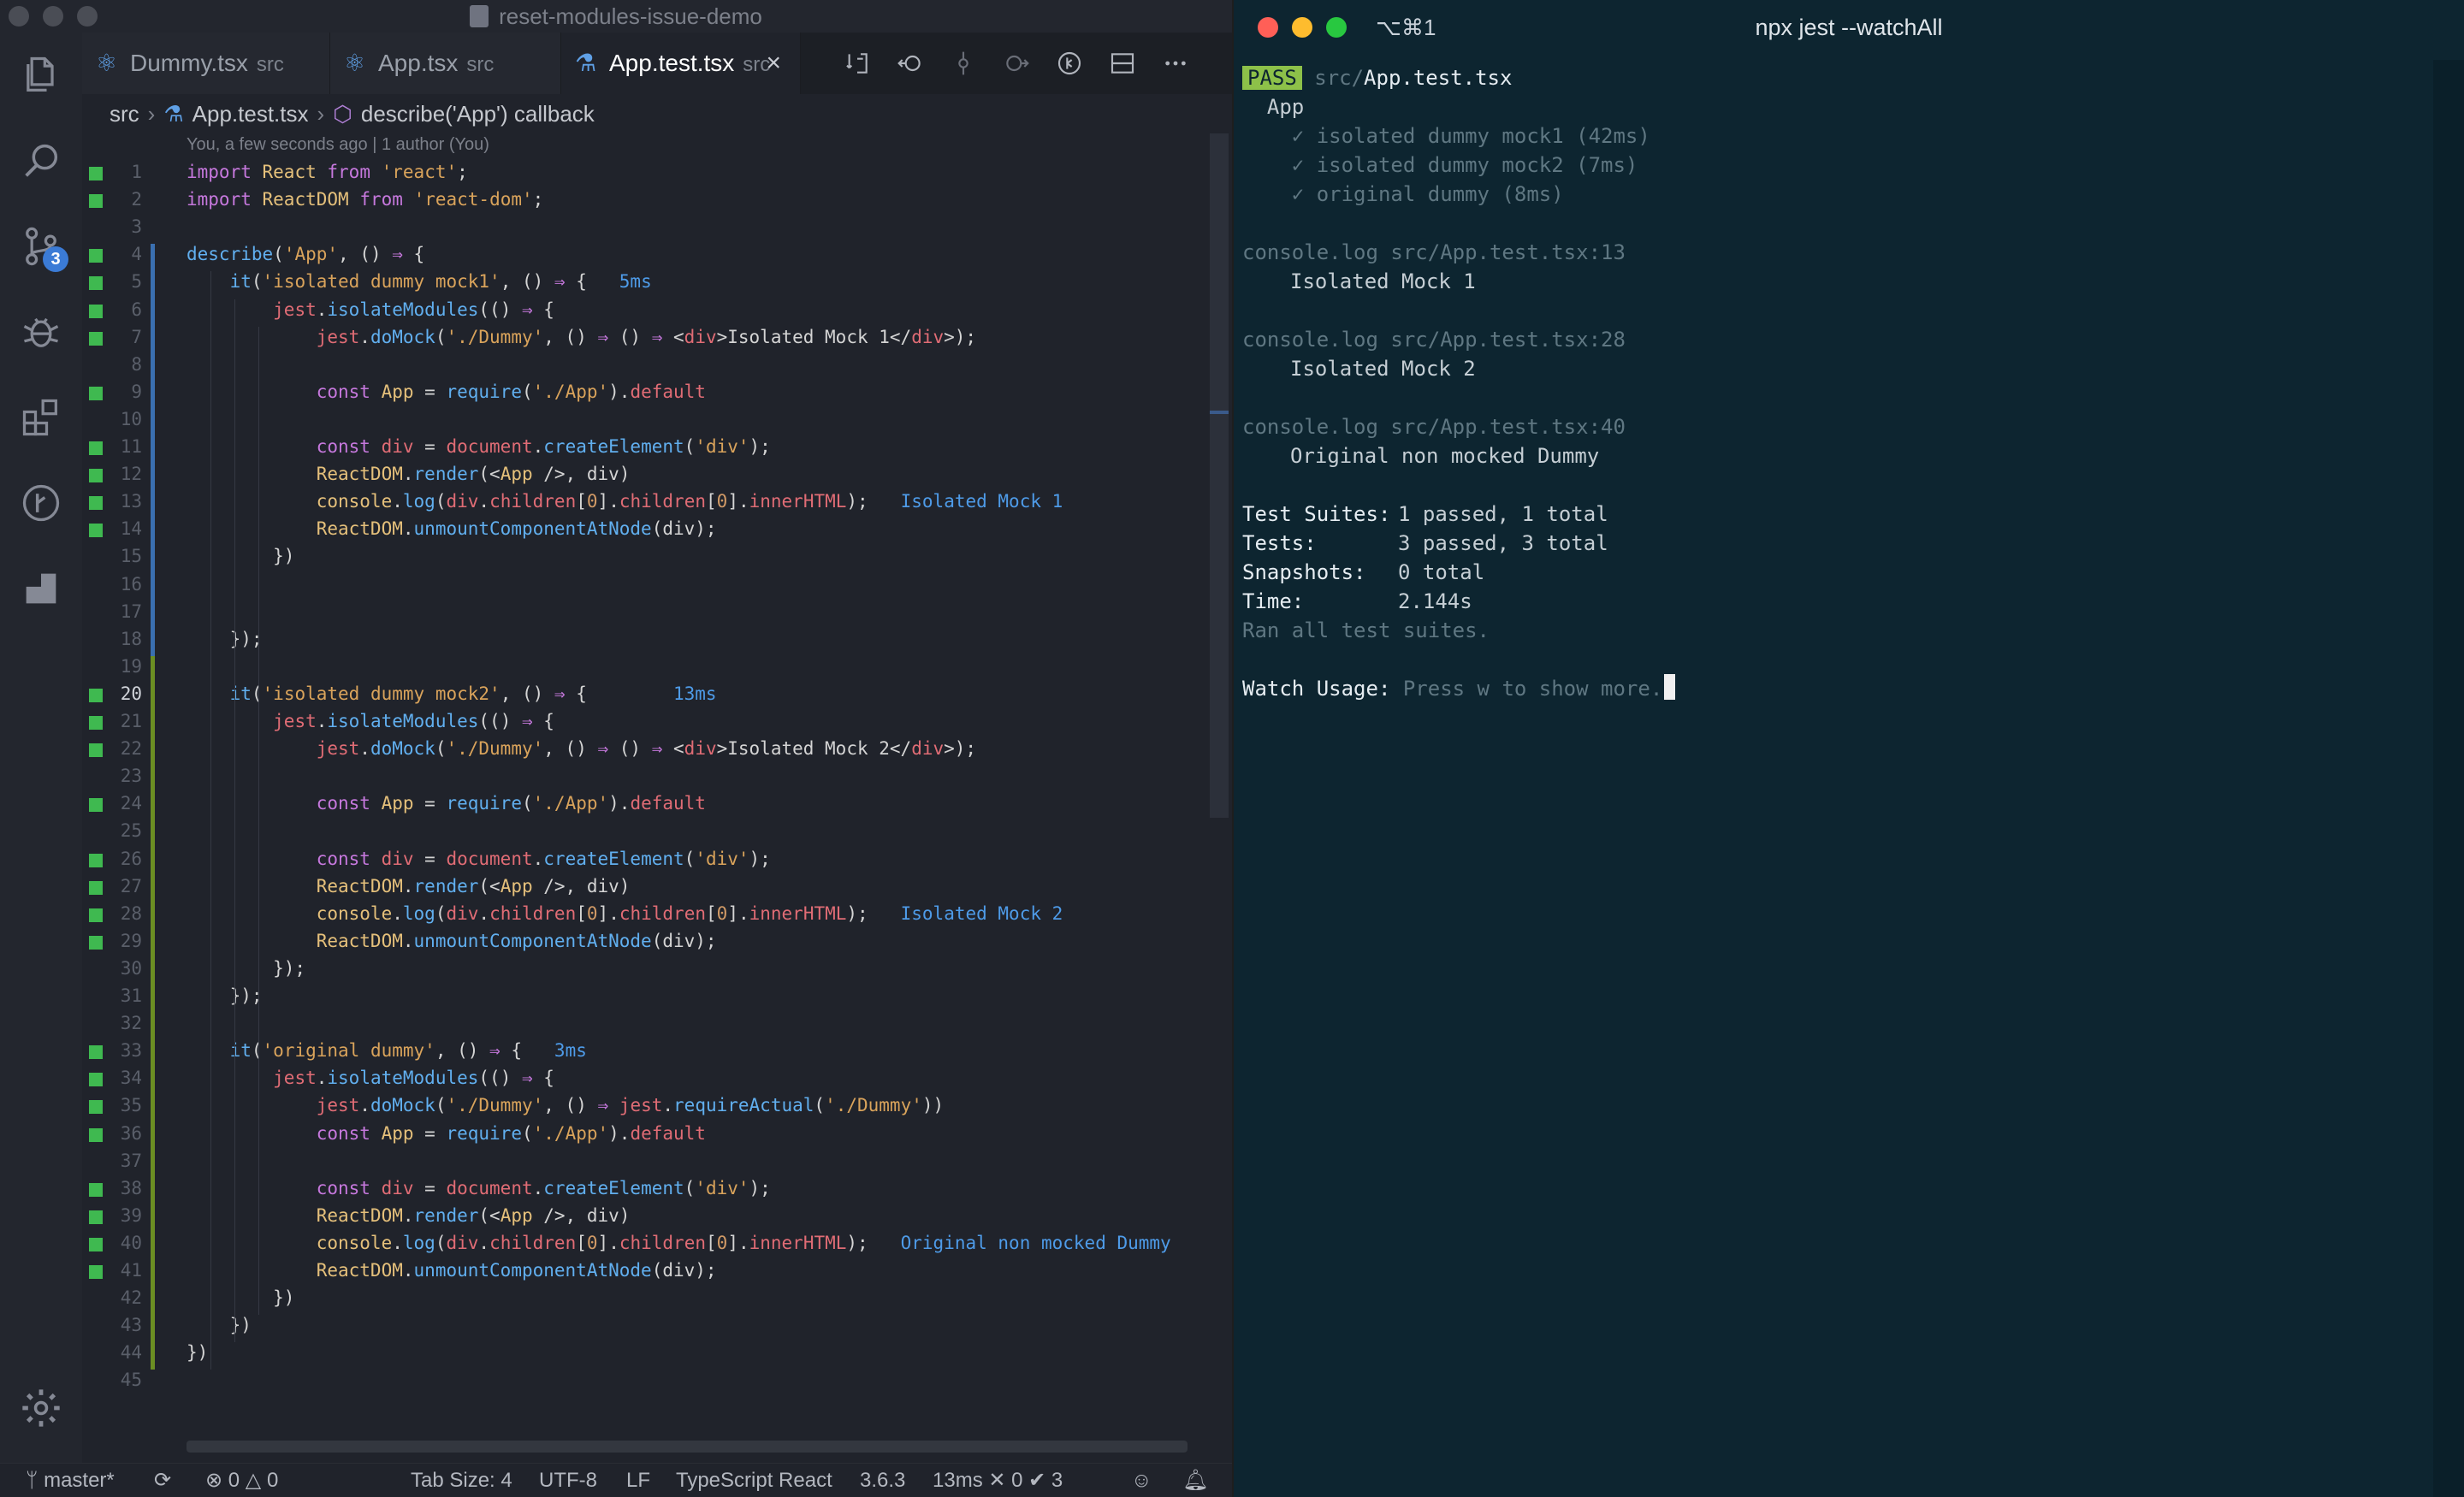  I want to click on previous-change-button, so click(910, 63).